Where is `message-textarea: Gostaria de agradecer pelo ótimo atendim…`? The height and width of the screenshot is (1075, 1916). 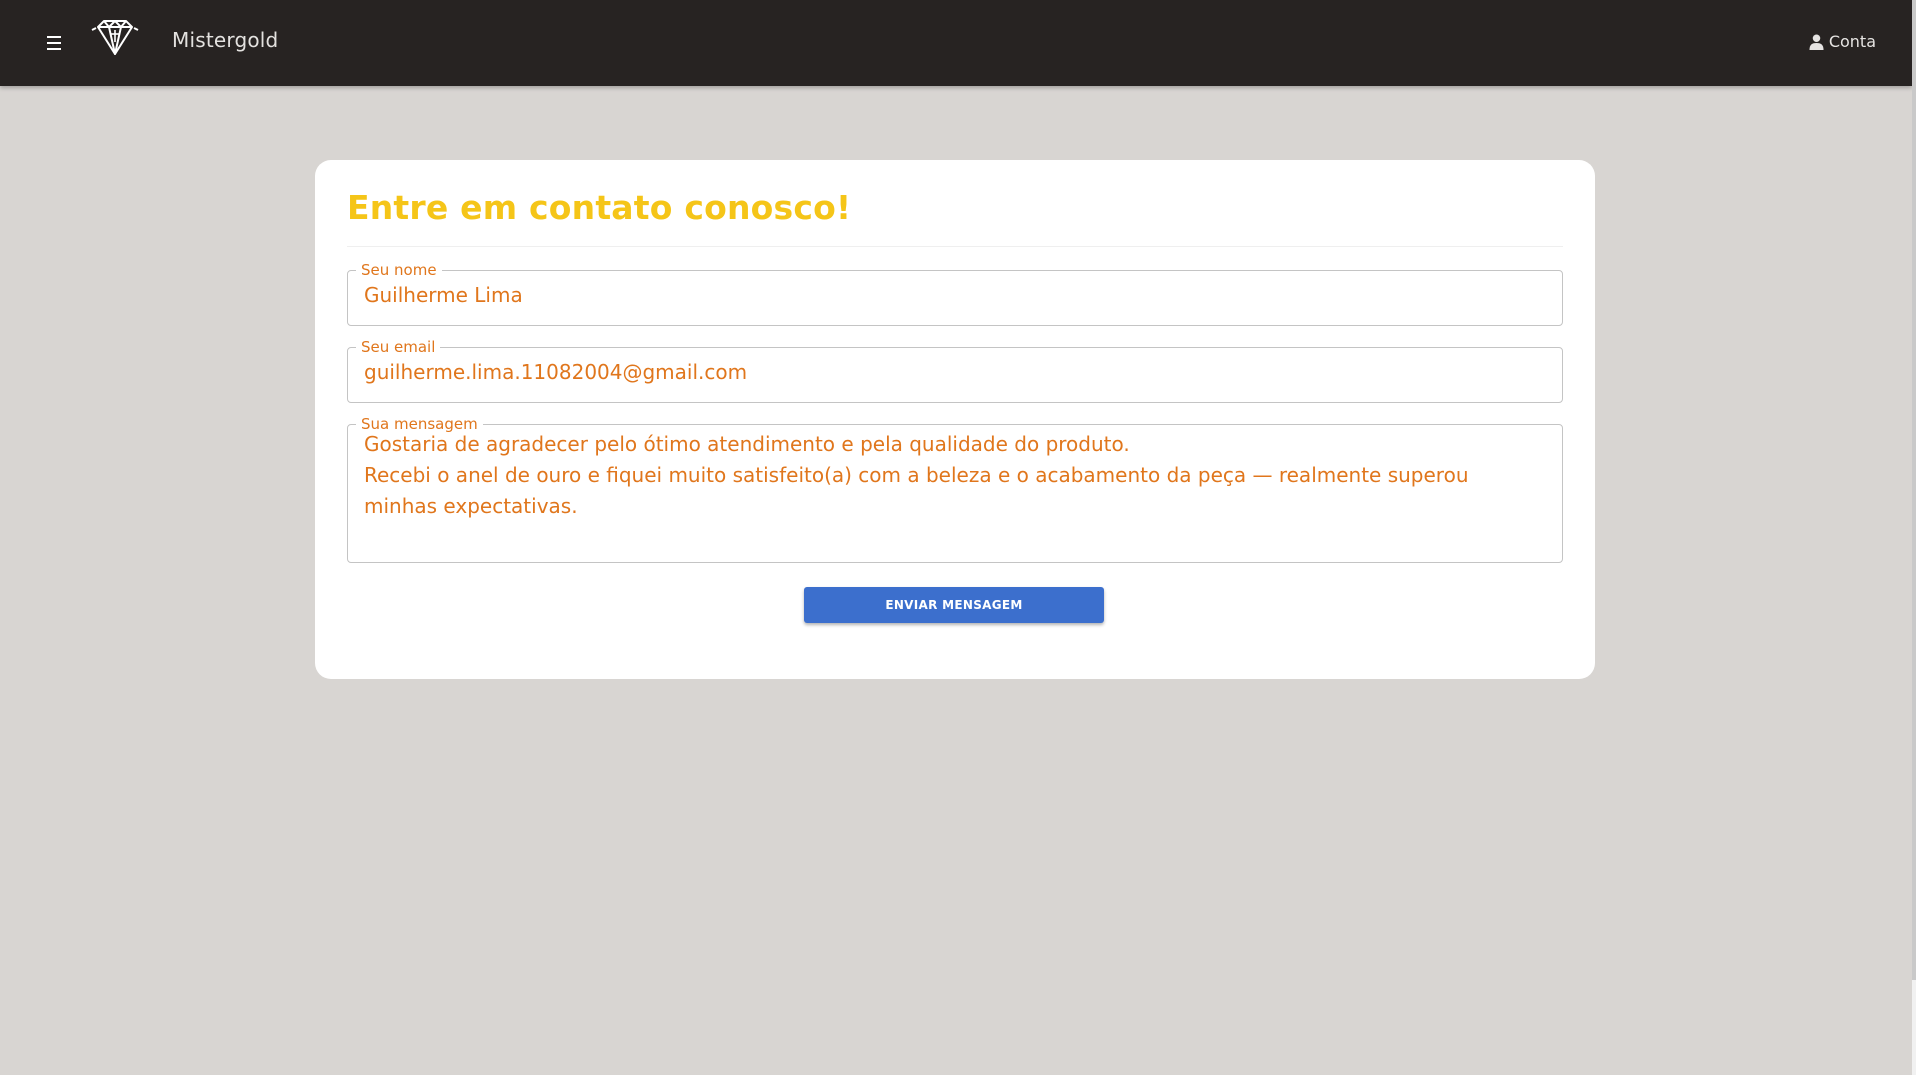
message-textarea: Gostaria de agradecer pelo ótimo atendim… is located at coordinates (955, 475).